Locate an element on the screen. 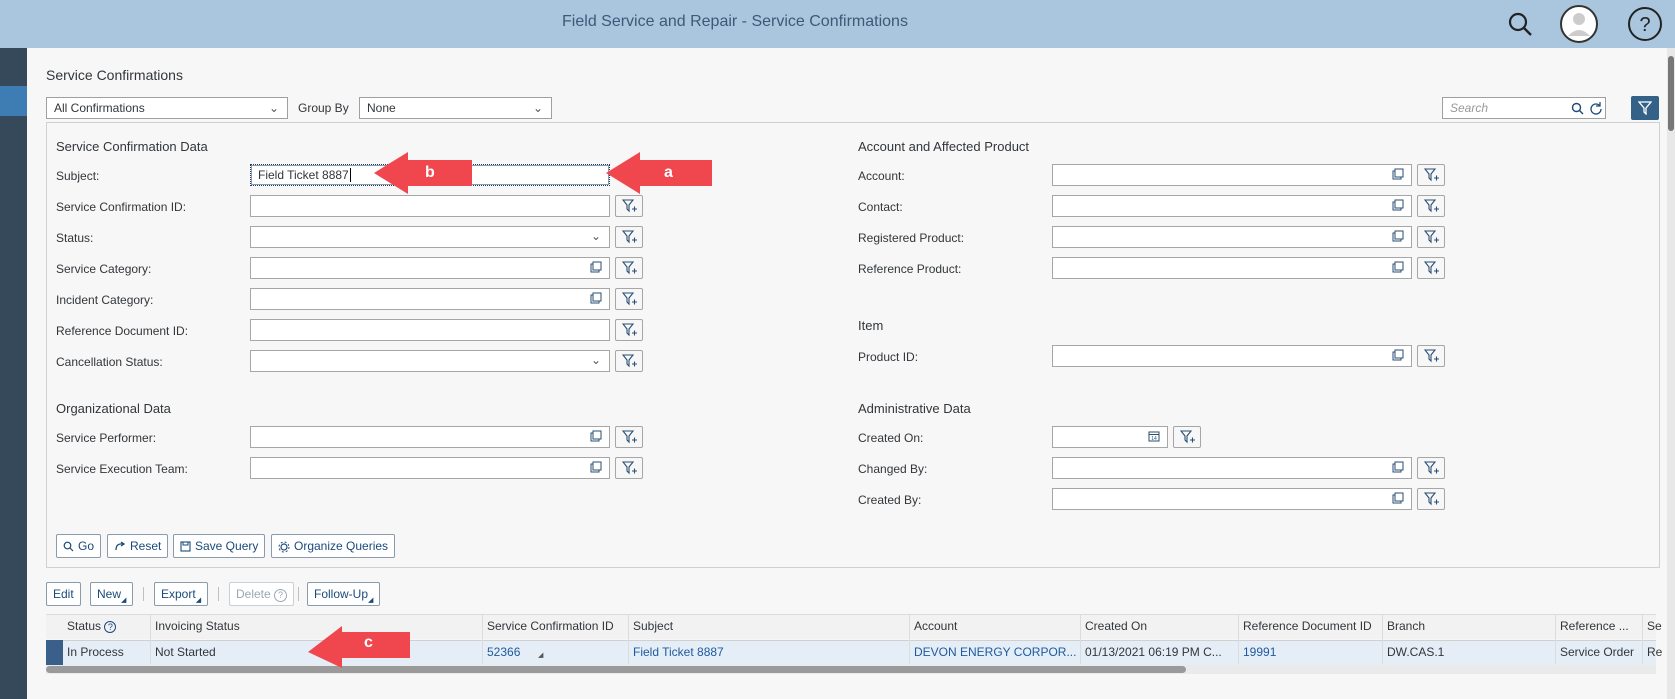  created-by-input is located at coordinates (1232, 499).